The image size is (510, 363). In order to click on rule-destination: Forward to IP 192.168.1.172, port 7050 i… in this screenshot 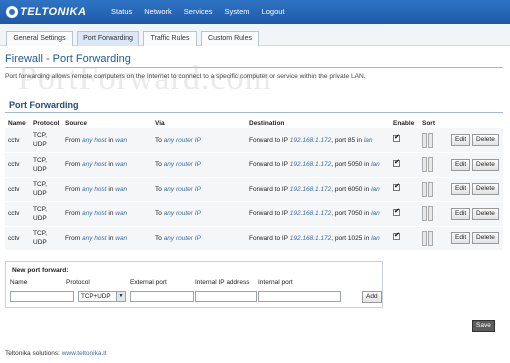, I will do `click(318, 214)`.